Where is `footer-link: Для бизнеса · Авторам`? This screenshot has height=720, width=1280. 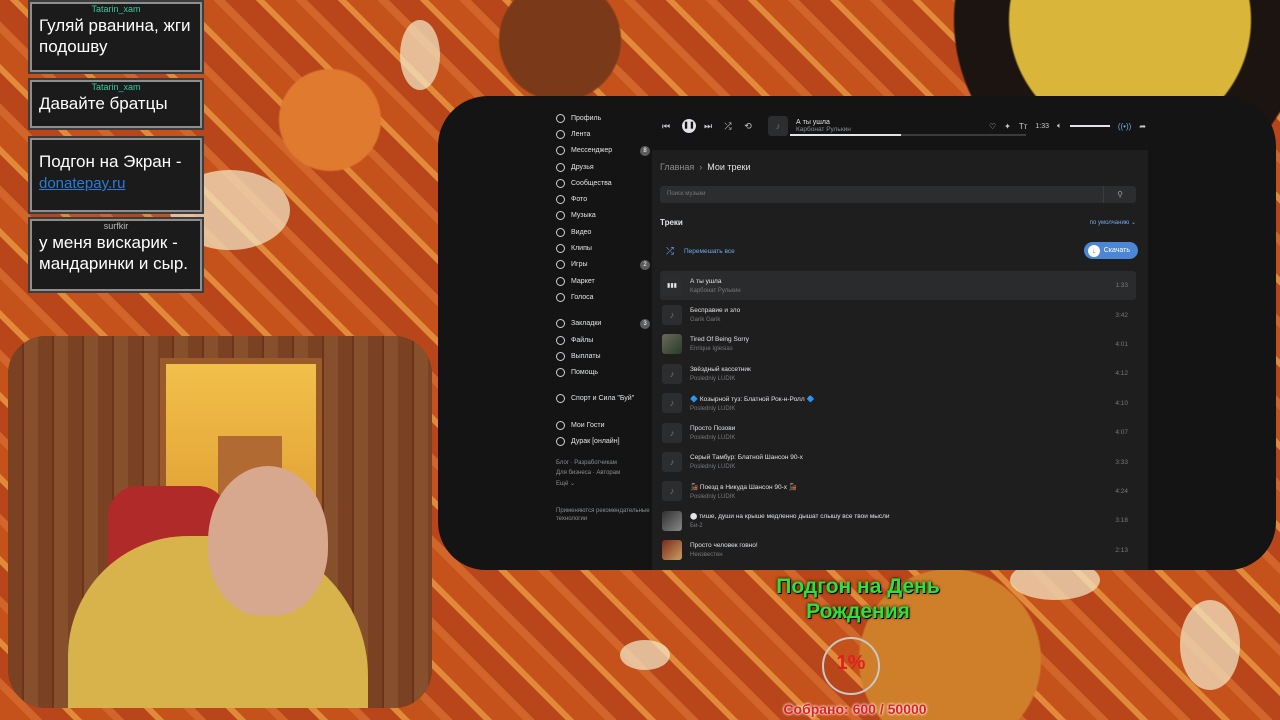
footer-link: Для бизнеса · Авторам is located at coordinates (603, 473).